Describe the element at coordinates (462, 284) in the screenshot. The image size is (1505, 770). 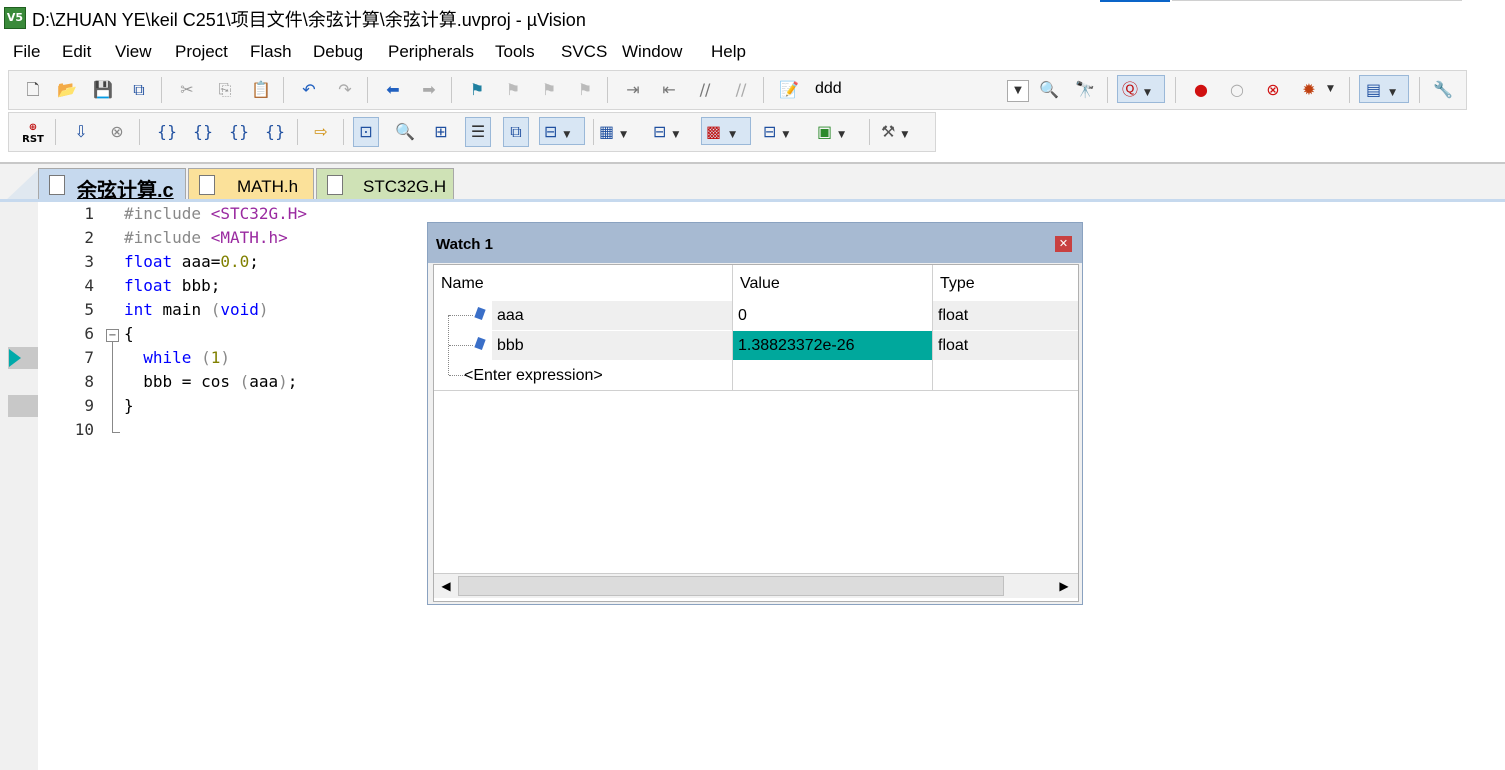
I see `column-header-name: Name` at that location.